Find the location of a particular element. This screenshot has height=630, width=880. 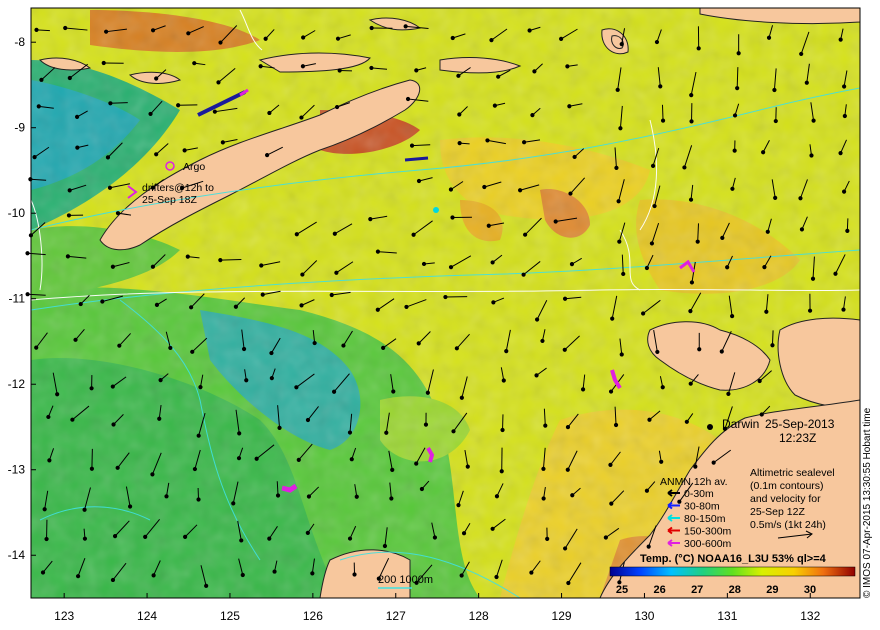

colorbar-tick-label: 26 is located at coordinates (659, 590).